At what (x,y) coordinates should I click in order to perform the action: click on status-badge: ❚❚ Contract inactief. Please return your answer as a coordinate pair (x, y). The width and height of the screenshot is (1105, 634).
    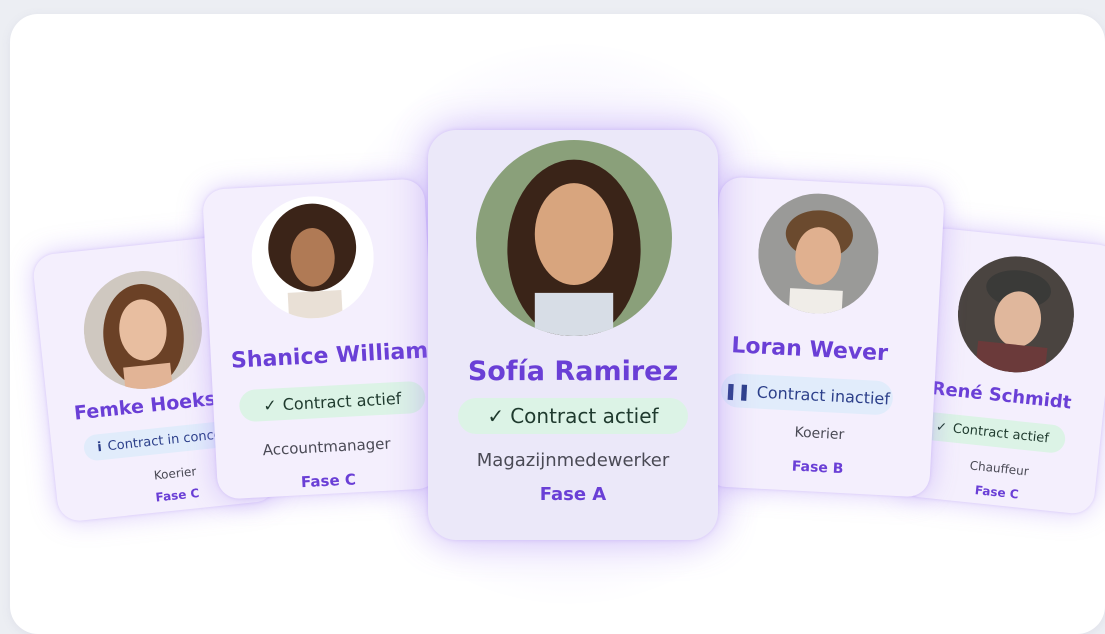
    Looking at the image, I should click on (807, 394).